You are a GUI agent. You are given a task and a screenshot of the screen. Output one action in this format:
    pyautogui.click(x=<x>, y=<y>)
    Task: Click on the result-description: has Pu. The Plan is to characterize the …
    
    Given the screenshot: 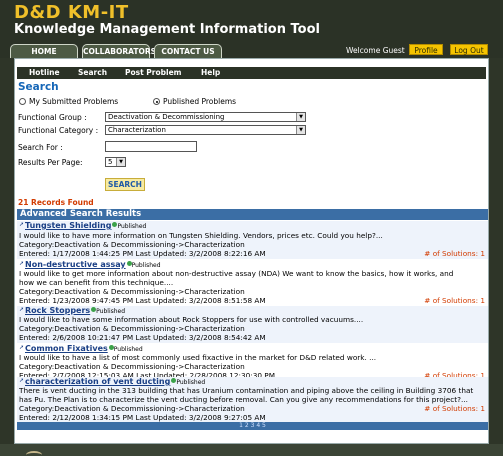 What is the action you would take?
    pyautogui.click(x=243, y=399)
    